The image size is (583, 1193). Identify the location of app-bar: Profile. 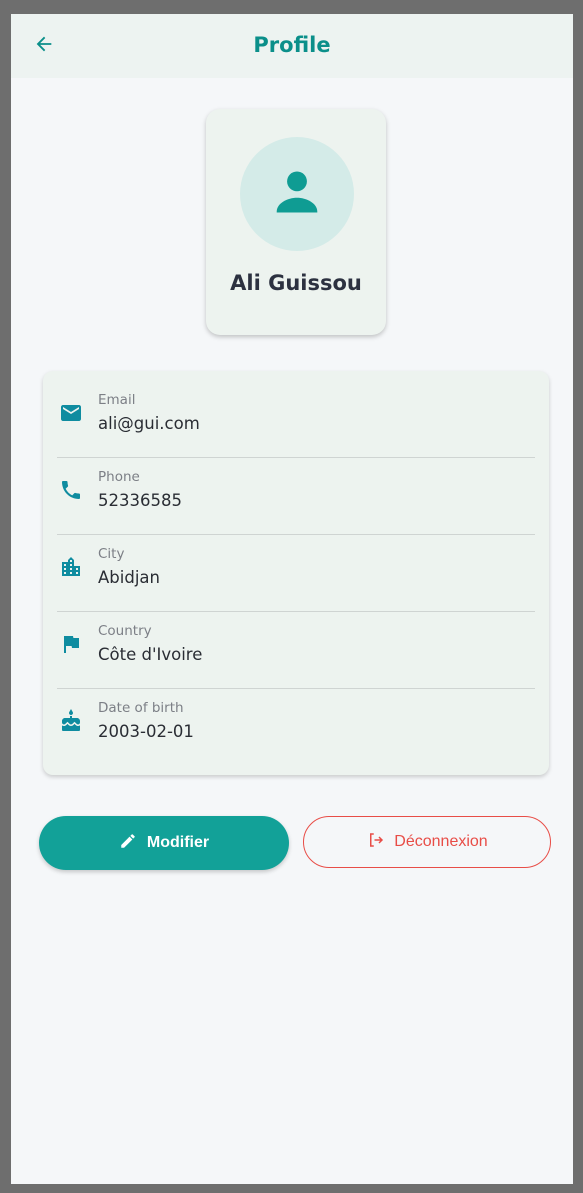
(292, 46).